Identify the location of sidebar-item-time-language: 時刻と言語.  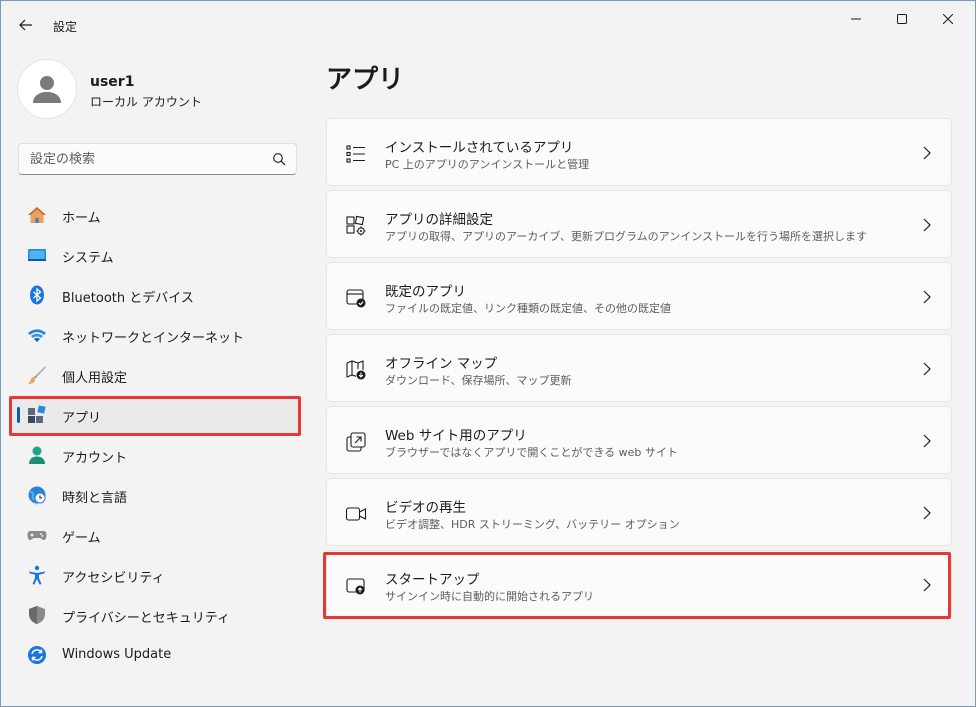
(155, 495).